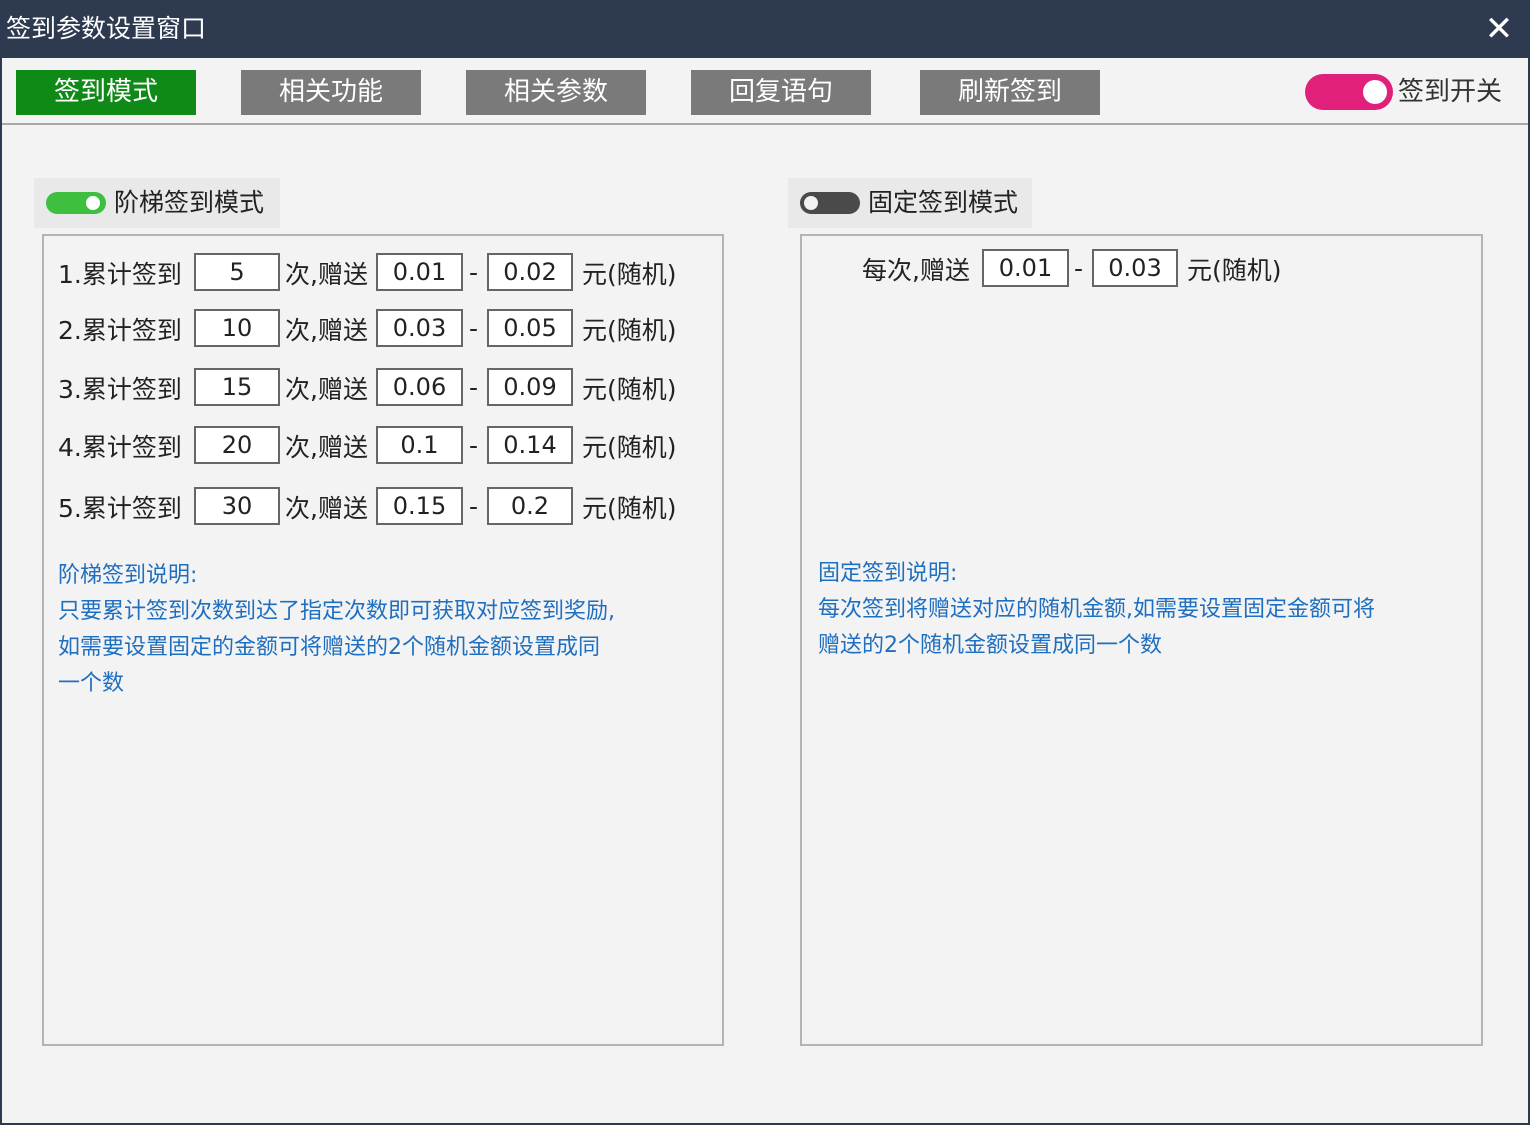 The height and width of the screenshot is (1125, 1530). I want to click on fixed-note-title: 固定签到说明:, so click(888, 573).